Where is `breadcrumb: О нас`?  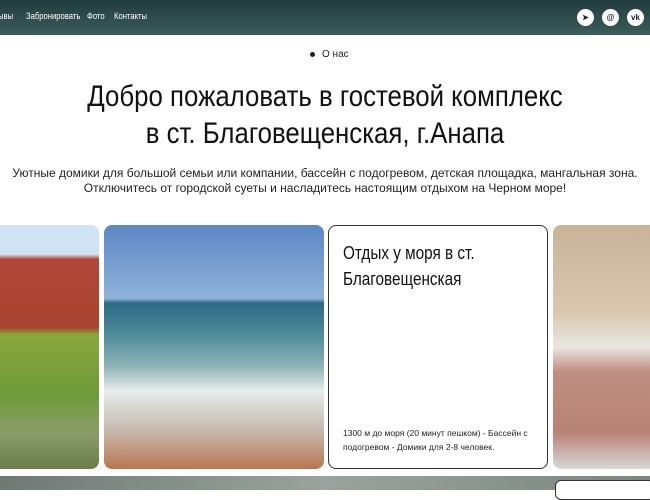
breadcrumb: О нас is located at coordinates (329, 54).